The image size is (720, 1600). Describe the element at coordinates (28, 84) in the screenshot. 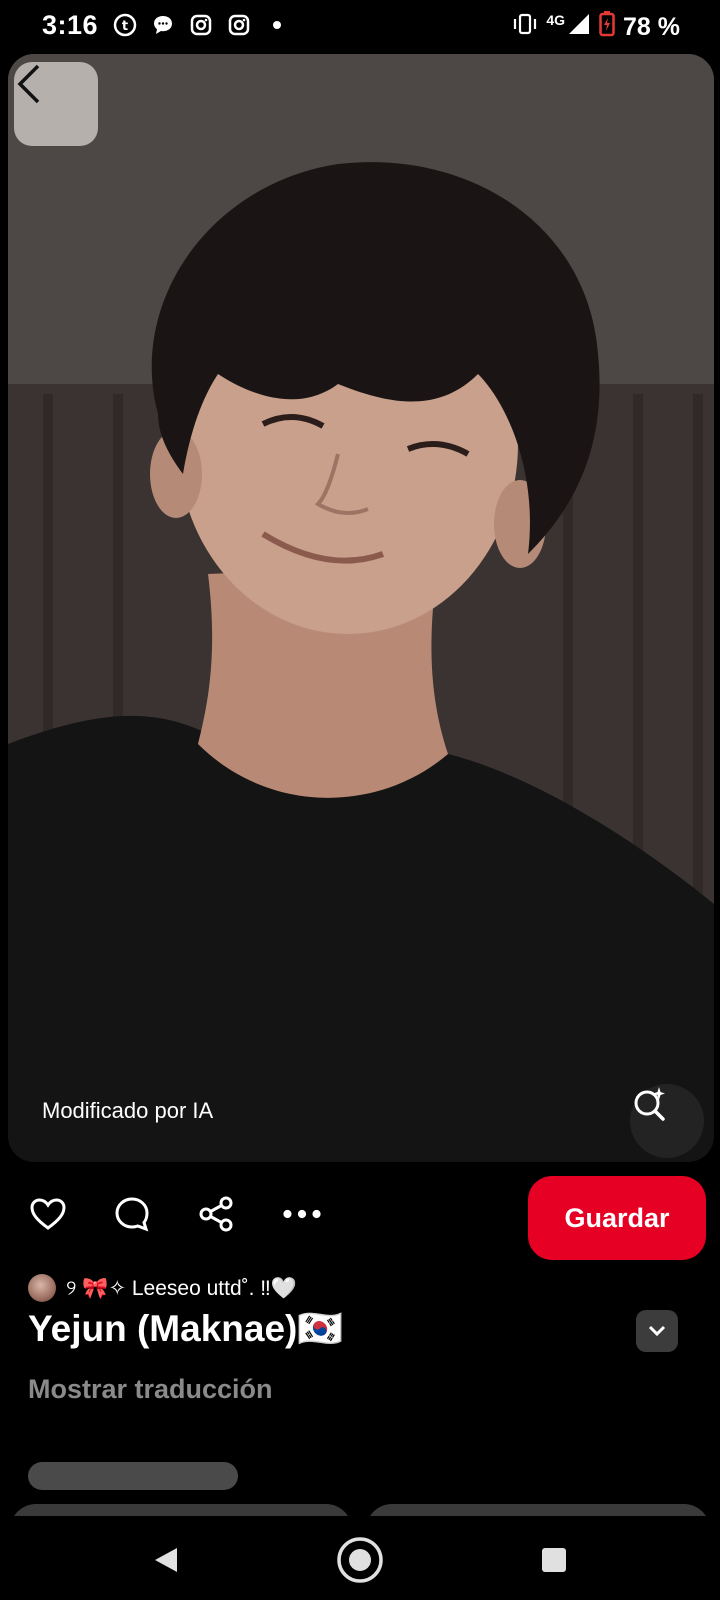

I see `chevron-left-icon` at that location.